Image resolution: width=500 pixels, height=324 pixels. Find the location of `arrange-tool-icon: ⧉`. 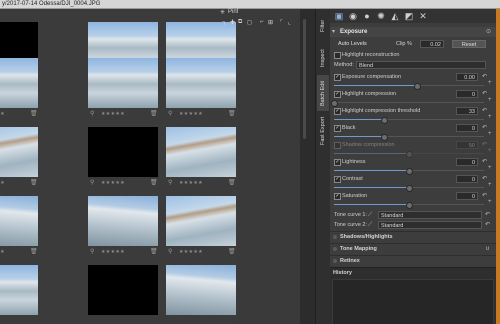

arrange-tool-icon: ⧉ is located at coordinates (240, 22).